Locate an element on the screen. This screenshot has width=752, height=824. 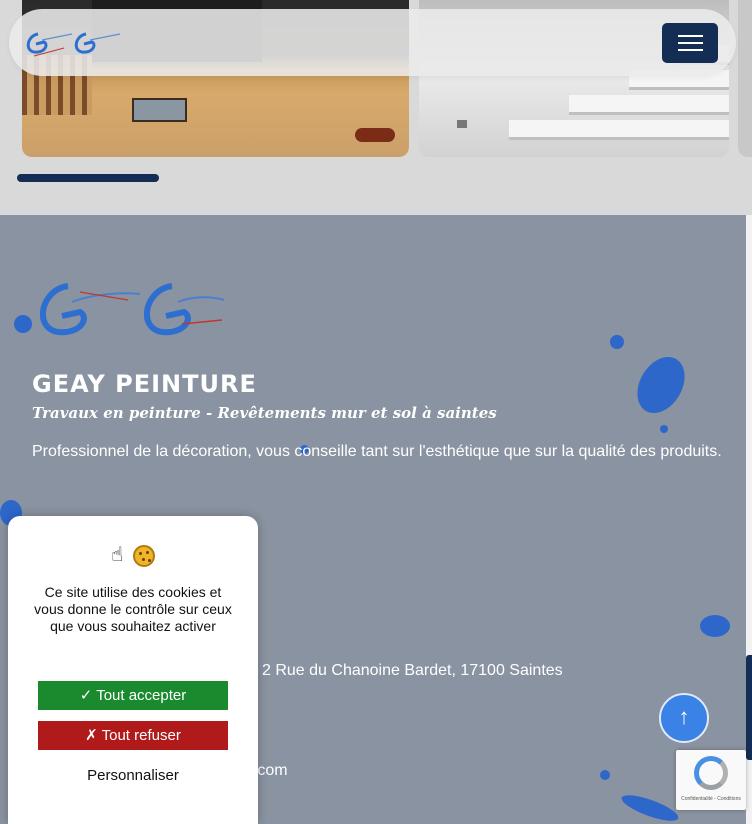
arrow-up-icon: ↑ is located at coordinates (684, 716).